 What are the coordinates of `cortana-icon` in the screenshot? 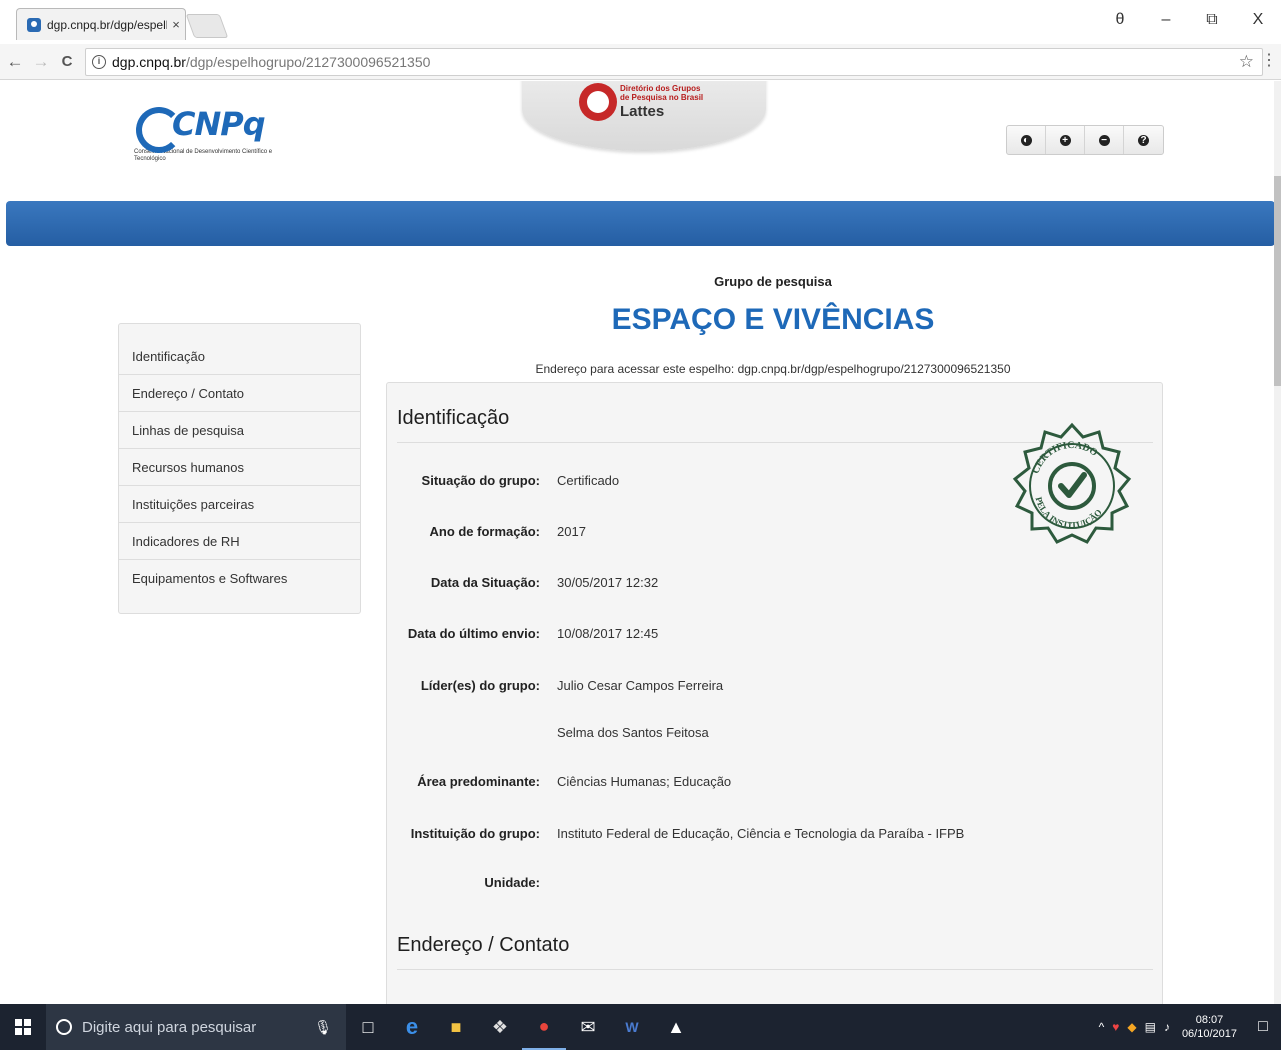 It's located at (64, 1027).